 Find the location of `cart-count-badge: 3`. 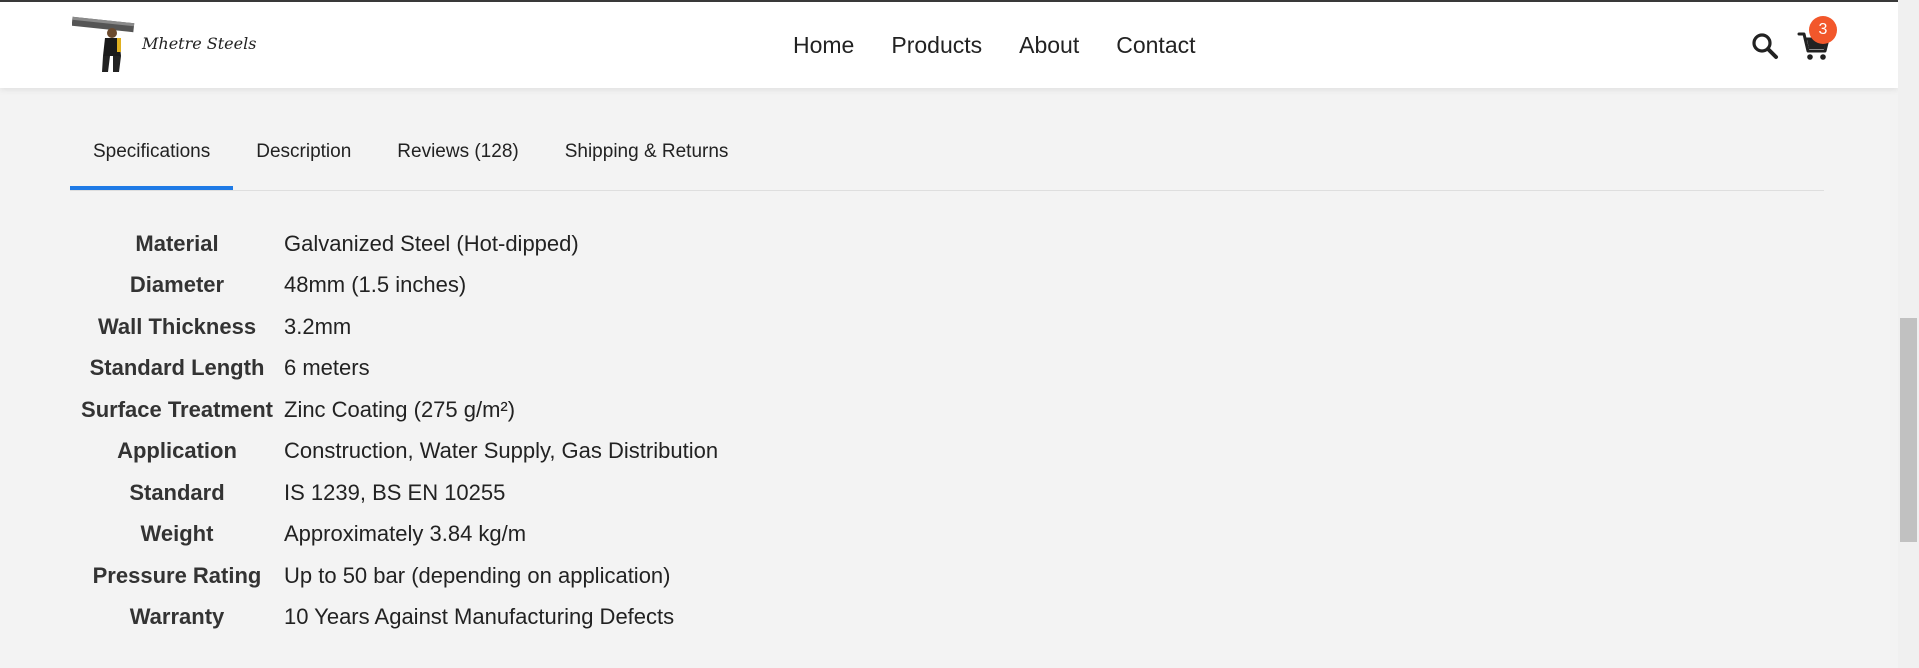

cart-count-badge: 3 is located at coordinates (1823, 30).